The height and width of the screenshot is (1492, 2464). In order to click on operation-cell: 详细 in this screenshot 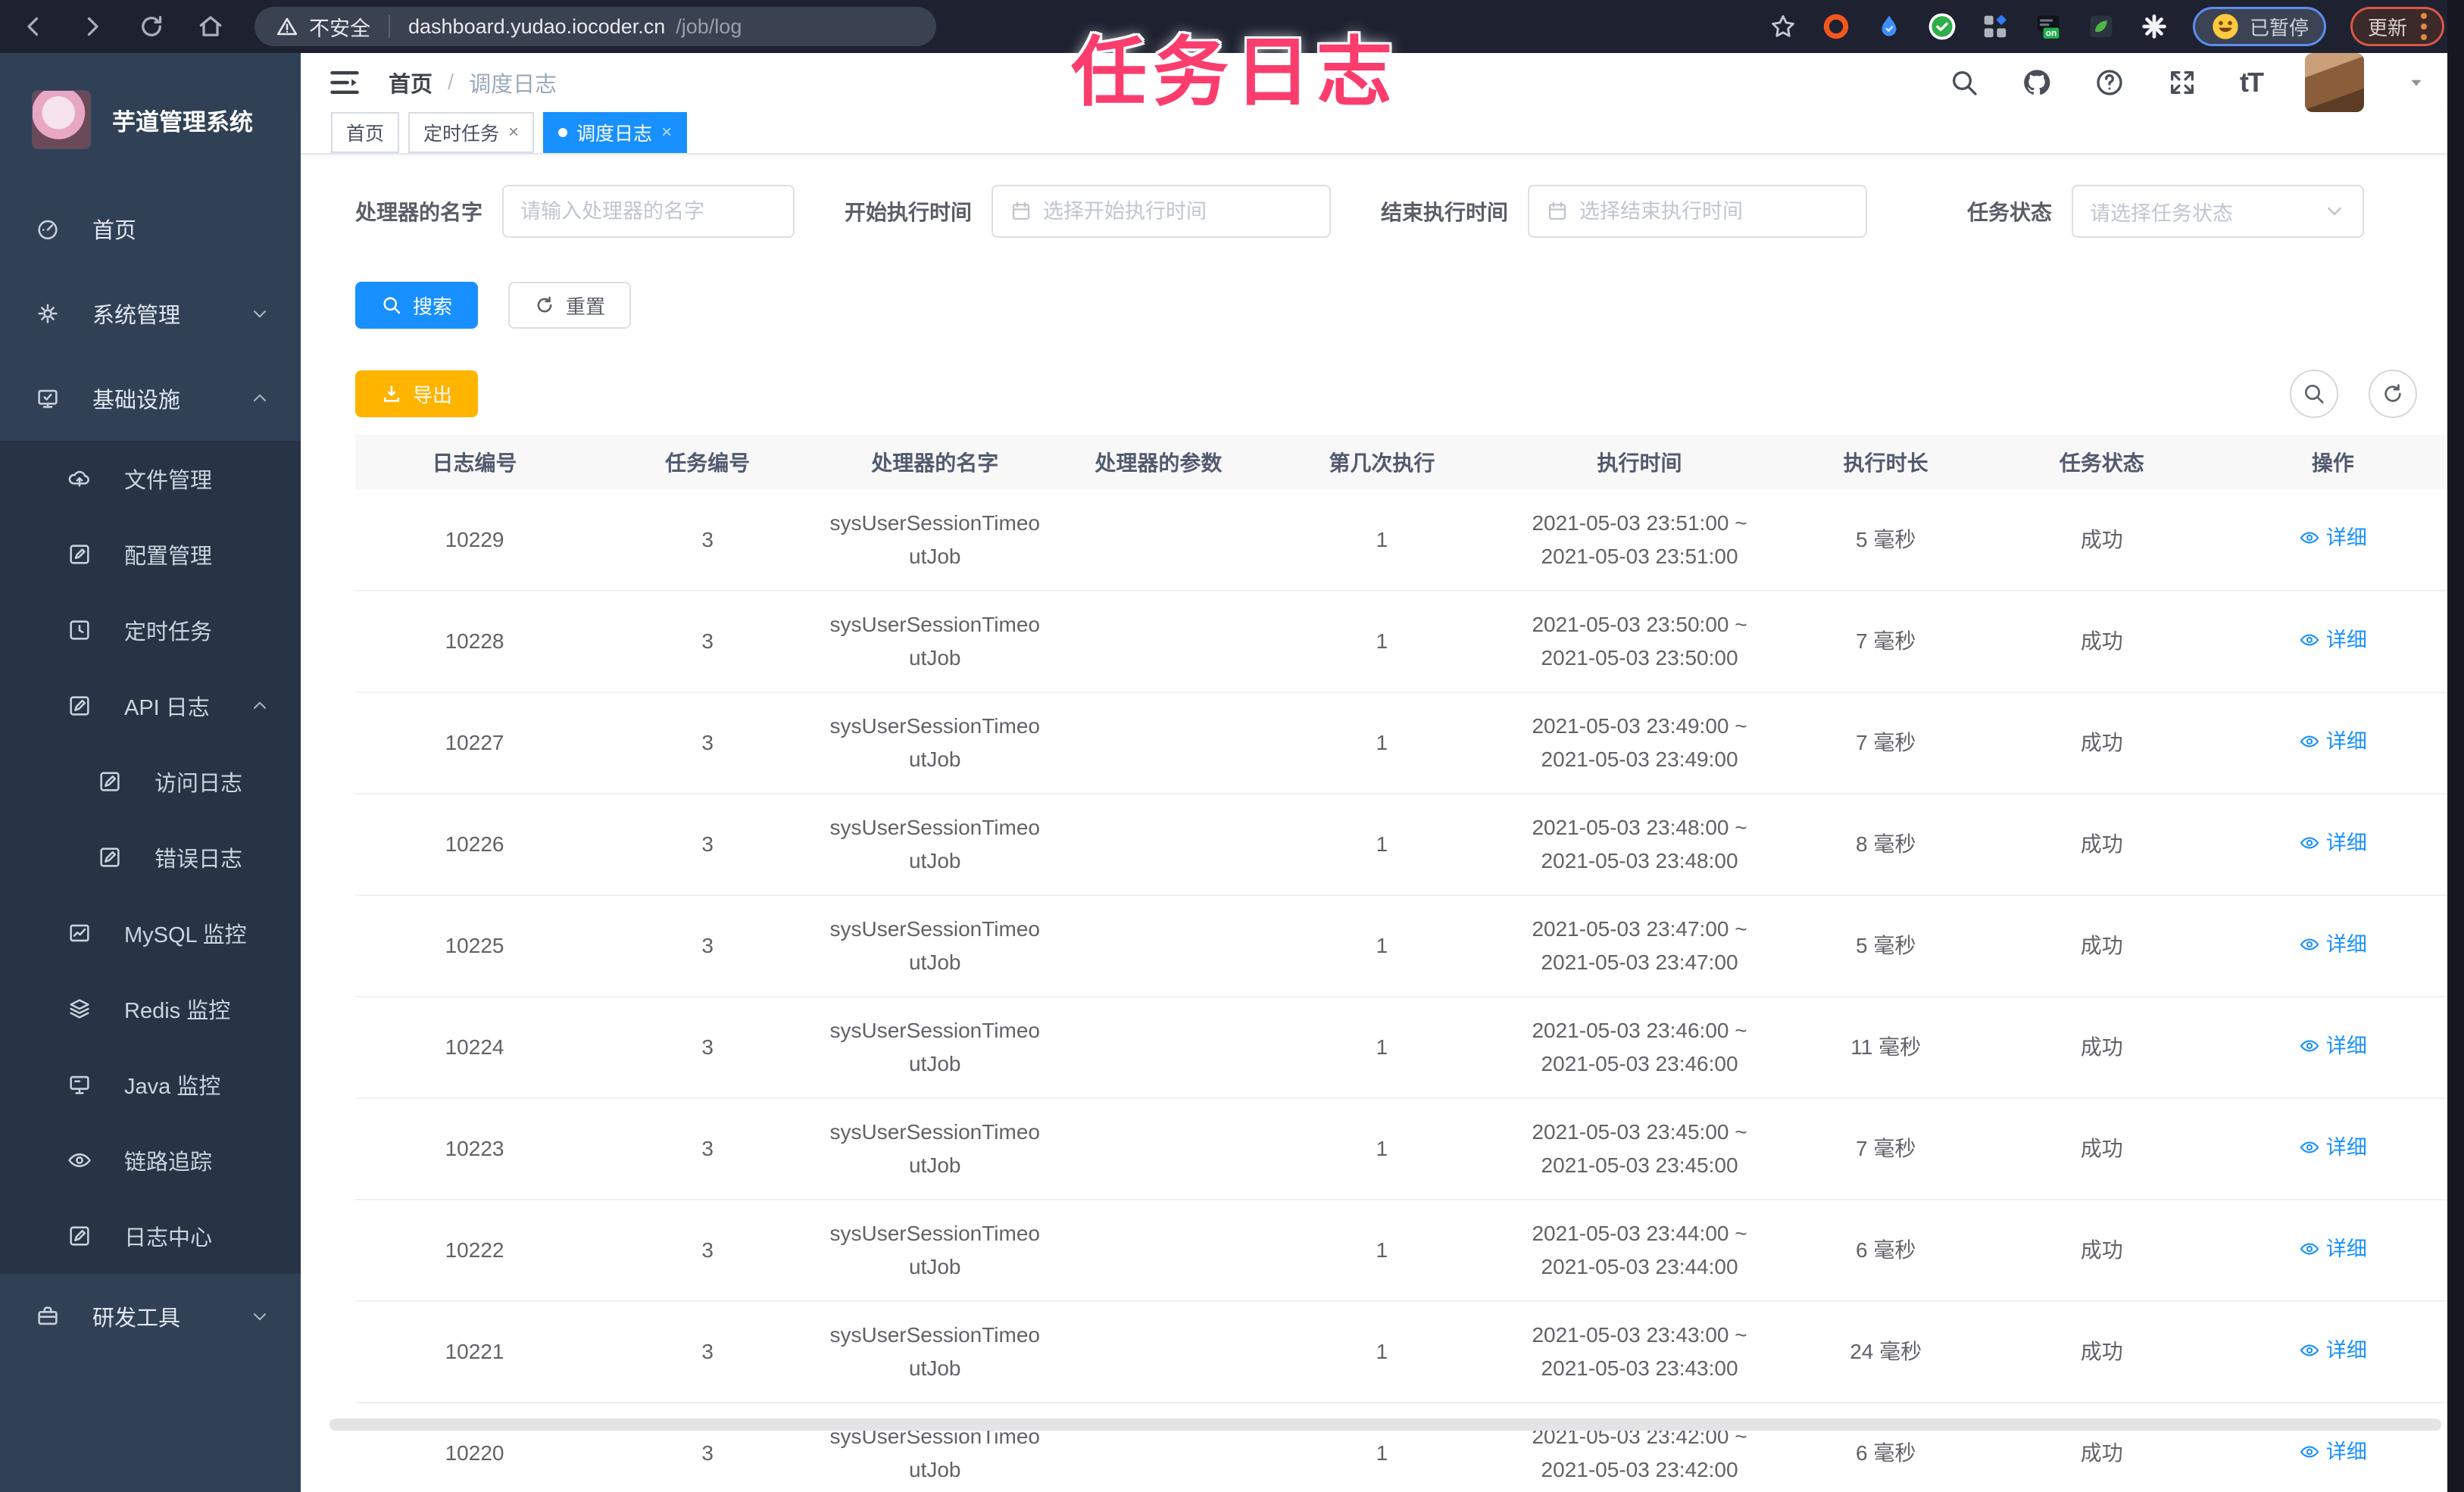, I will do `click(2332, 540)`.